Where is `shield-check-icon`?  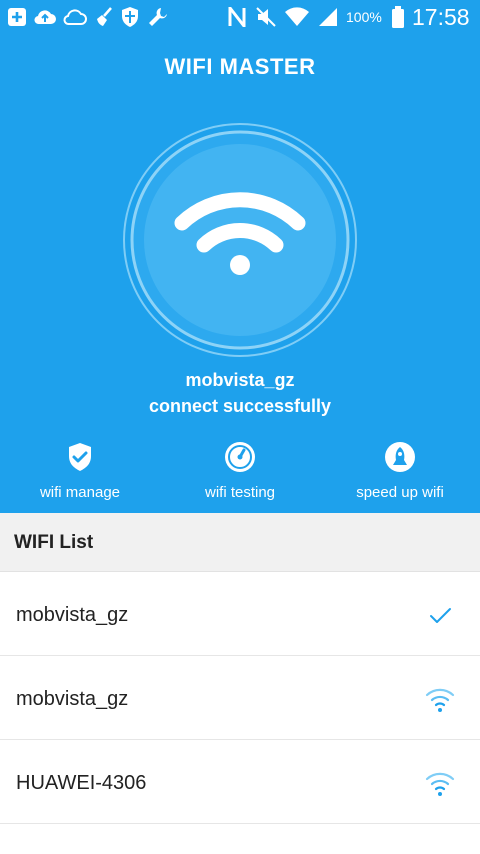
shield-check-icon is located at coordinates (80, 457).